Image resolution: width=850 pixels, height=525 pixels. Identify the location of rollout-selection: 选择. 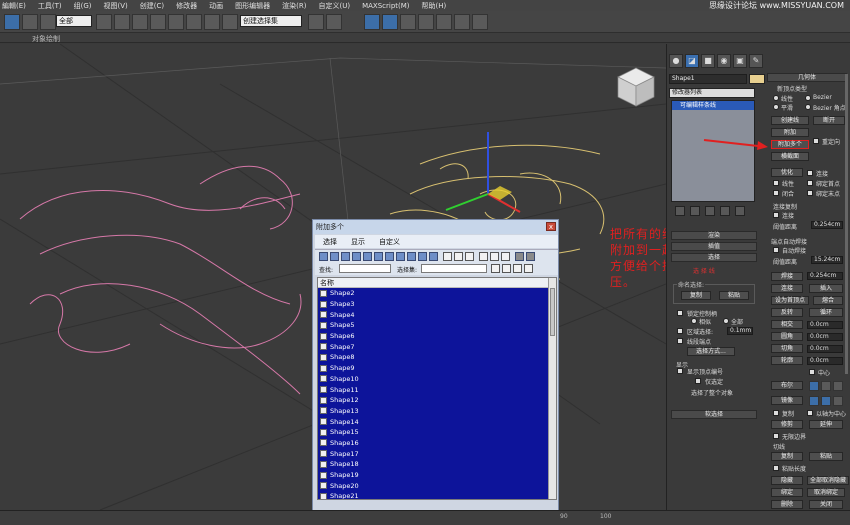
(714, 257).